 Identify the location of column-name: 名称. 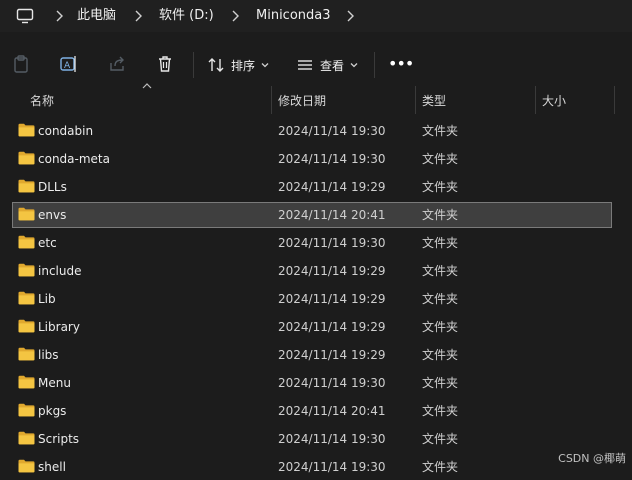
(42, 100).